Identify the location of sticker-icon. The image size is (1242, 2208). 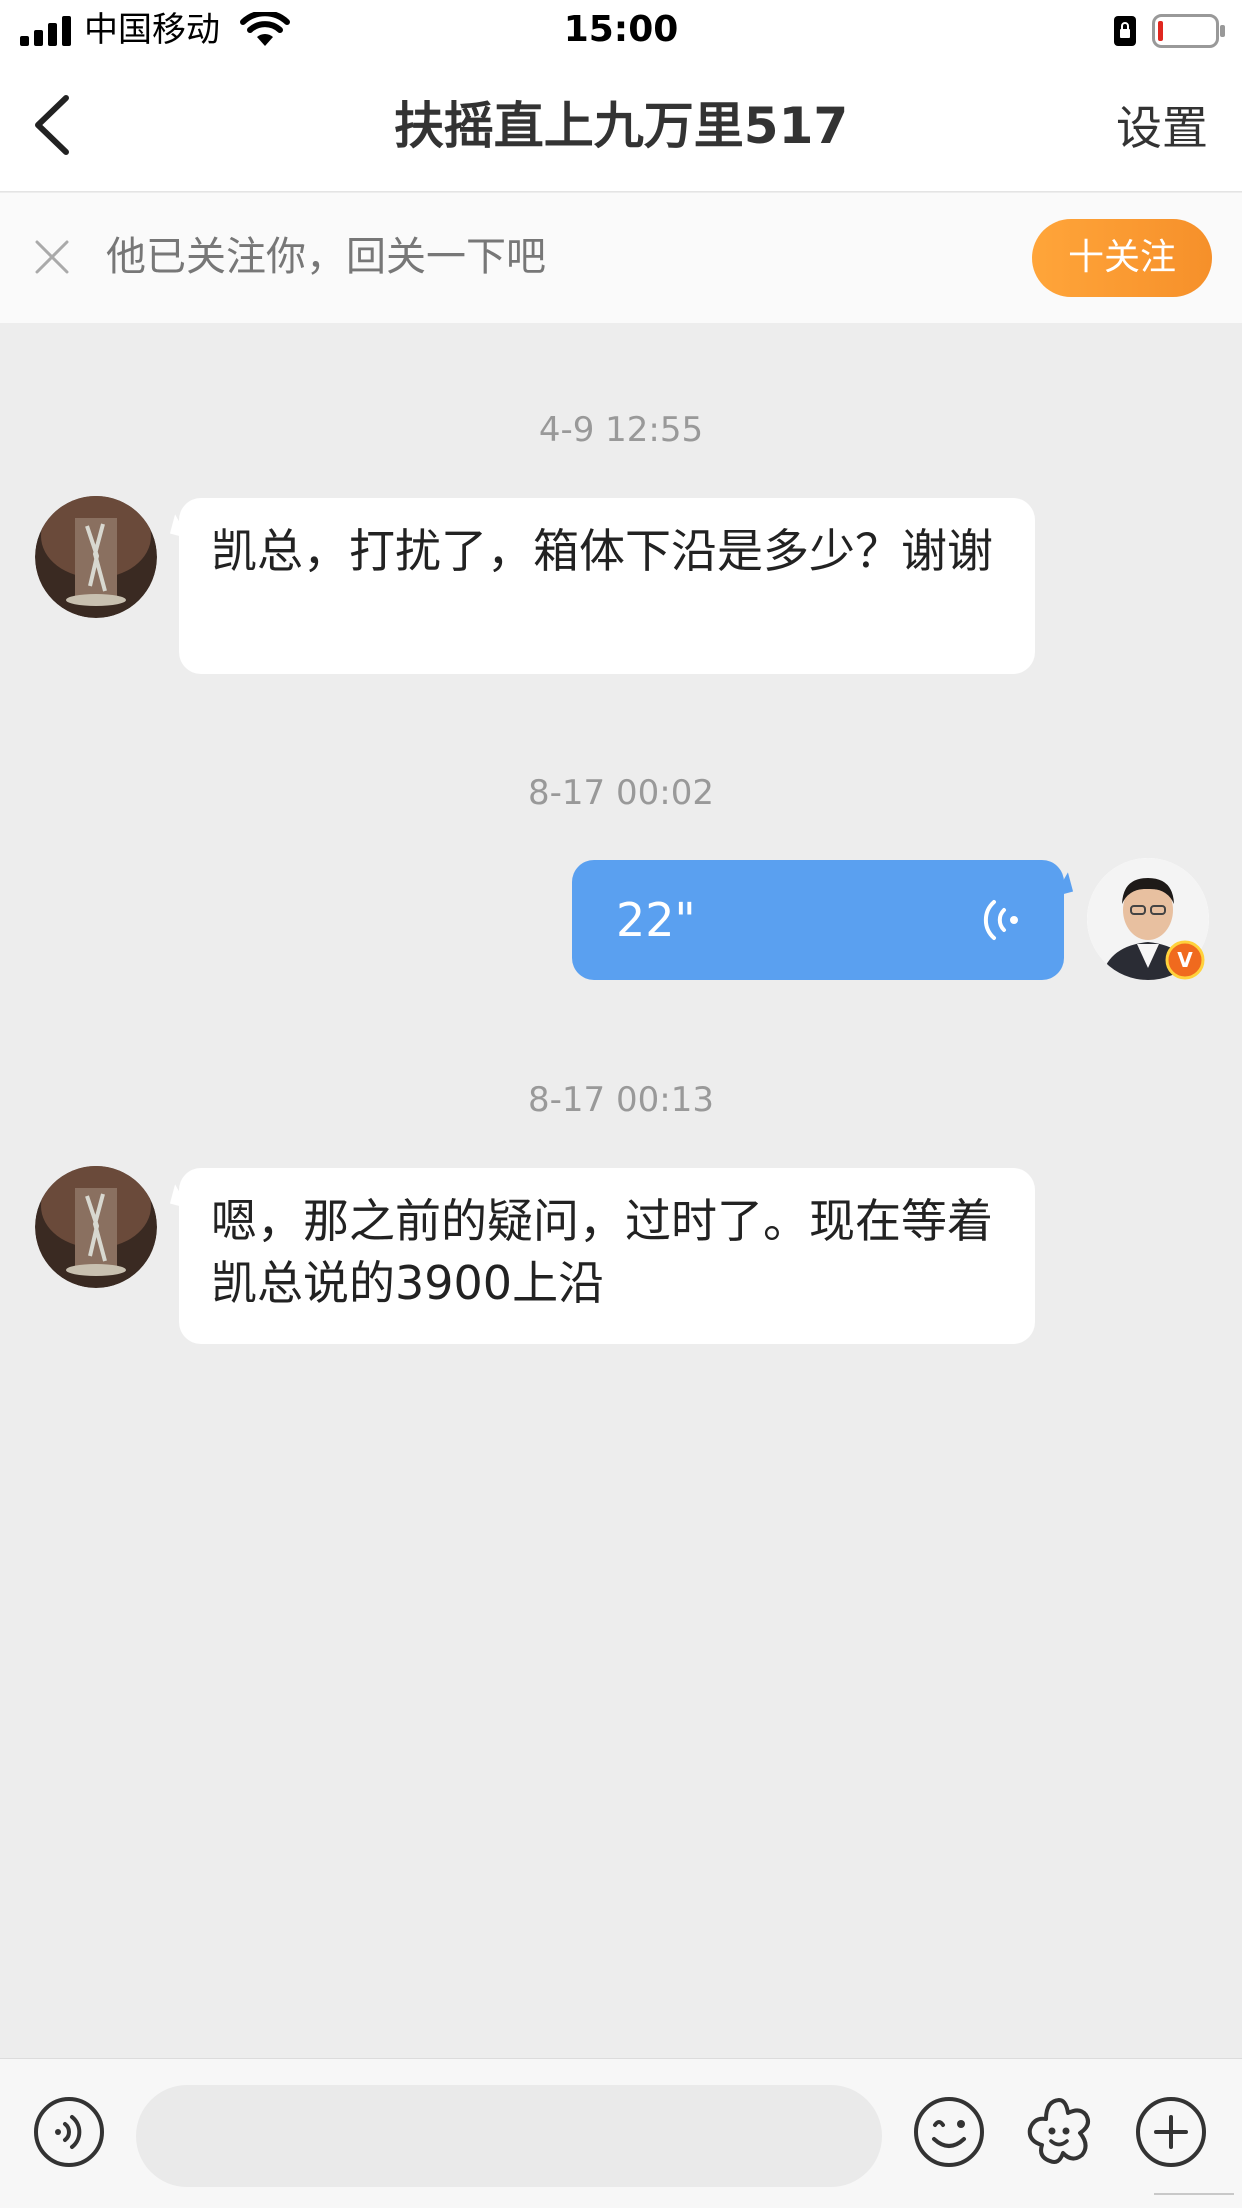
(1059, 2132).